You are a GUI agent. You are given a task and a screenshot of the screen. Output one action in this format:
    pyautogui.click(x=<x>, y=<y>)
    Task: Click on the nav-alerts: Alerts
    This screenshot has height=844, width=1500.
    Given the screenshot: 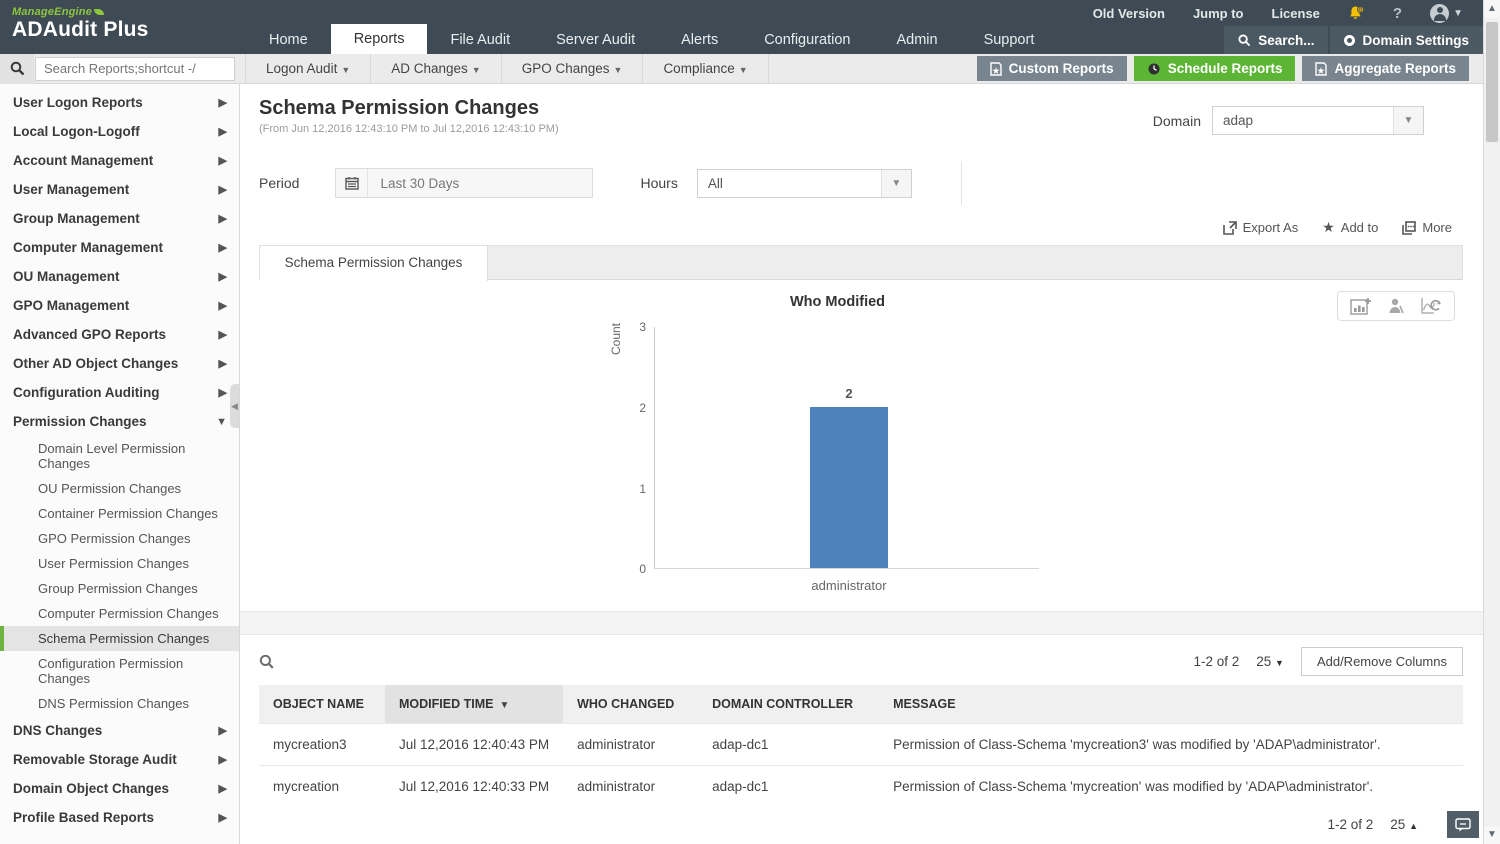 What is the action you would take?
    pyautogui.click(x=699, y=40)
    